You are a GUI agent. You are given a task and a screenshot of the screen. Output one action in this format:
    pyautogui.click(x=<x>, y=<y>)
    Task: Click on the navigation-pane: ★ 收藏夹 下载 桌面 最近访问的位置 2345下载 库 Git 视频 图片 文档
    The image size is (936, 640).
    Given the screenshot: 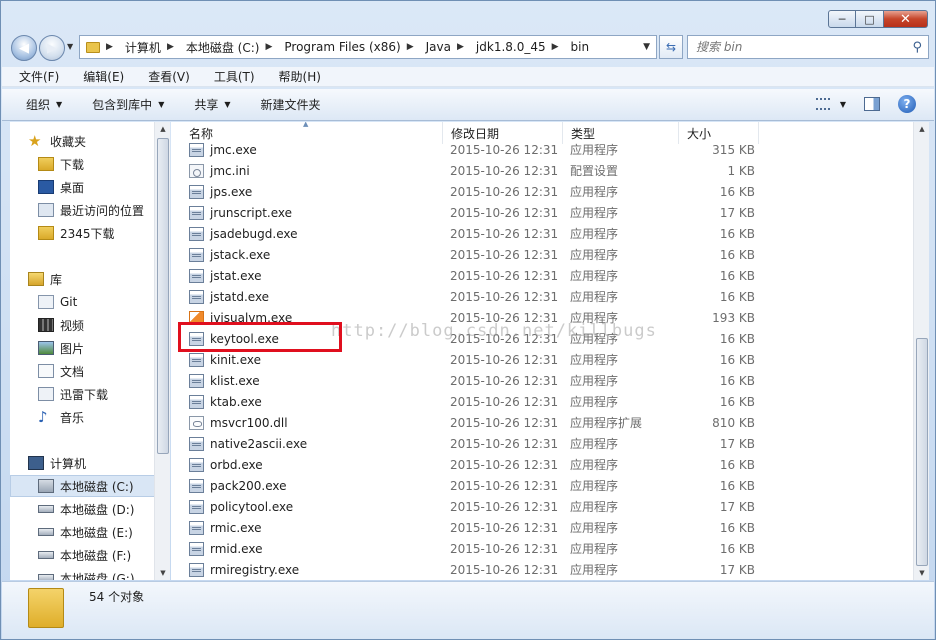 What is the action you would take?
    pyautogui.click(x=89, y=351)
    